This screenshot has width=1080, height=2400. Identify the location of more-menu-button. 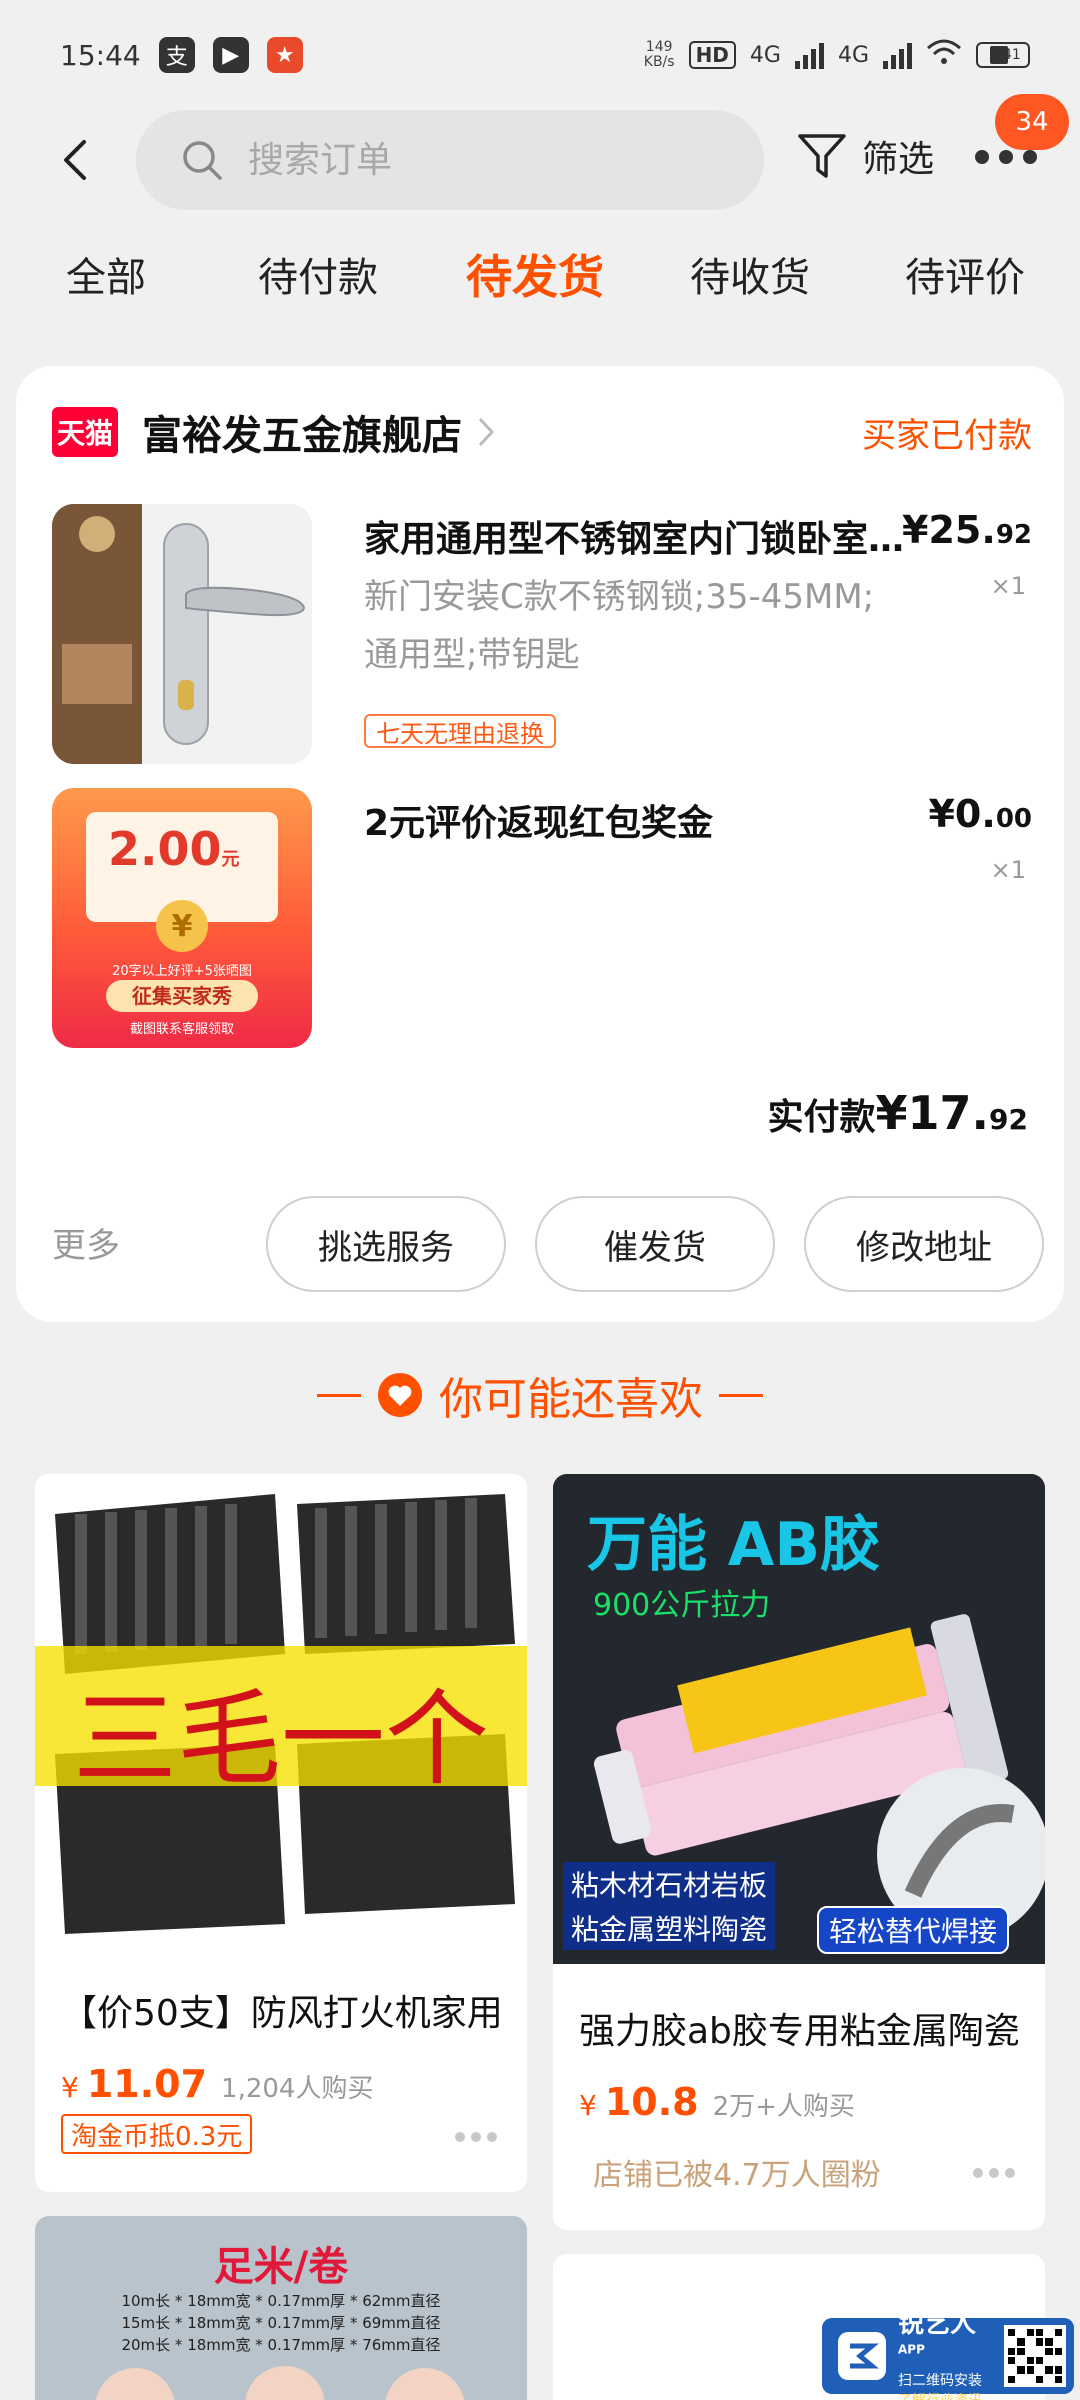
(1006, 157).